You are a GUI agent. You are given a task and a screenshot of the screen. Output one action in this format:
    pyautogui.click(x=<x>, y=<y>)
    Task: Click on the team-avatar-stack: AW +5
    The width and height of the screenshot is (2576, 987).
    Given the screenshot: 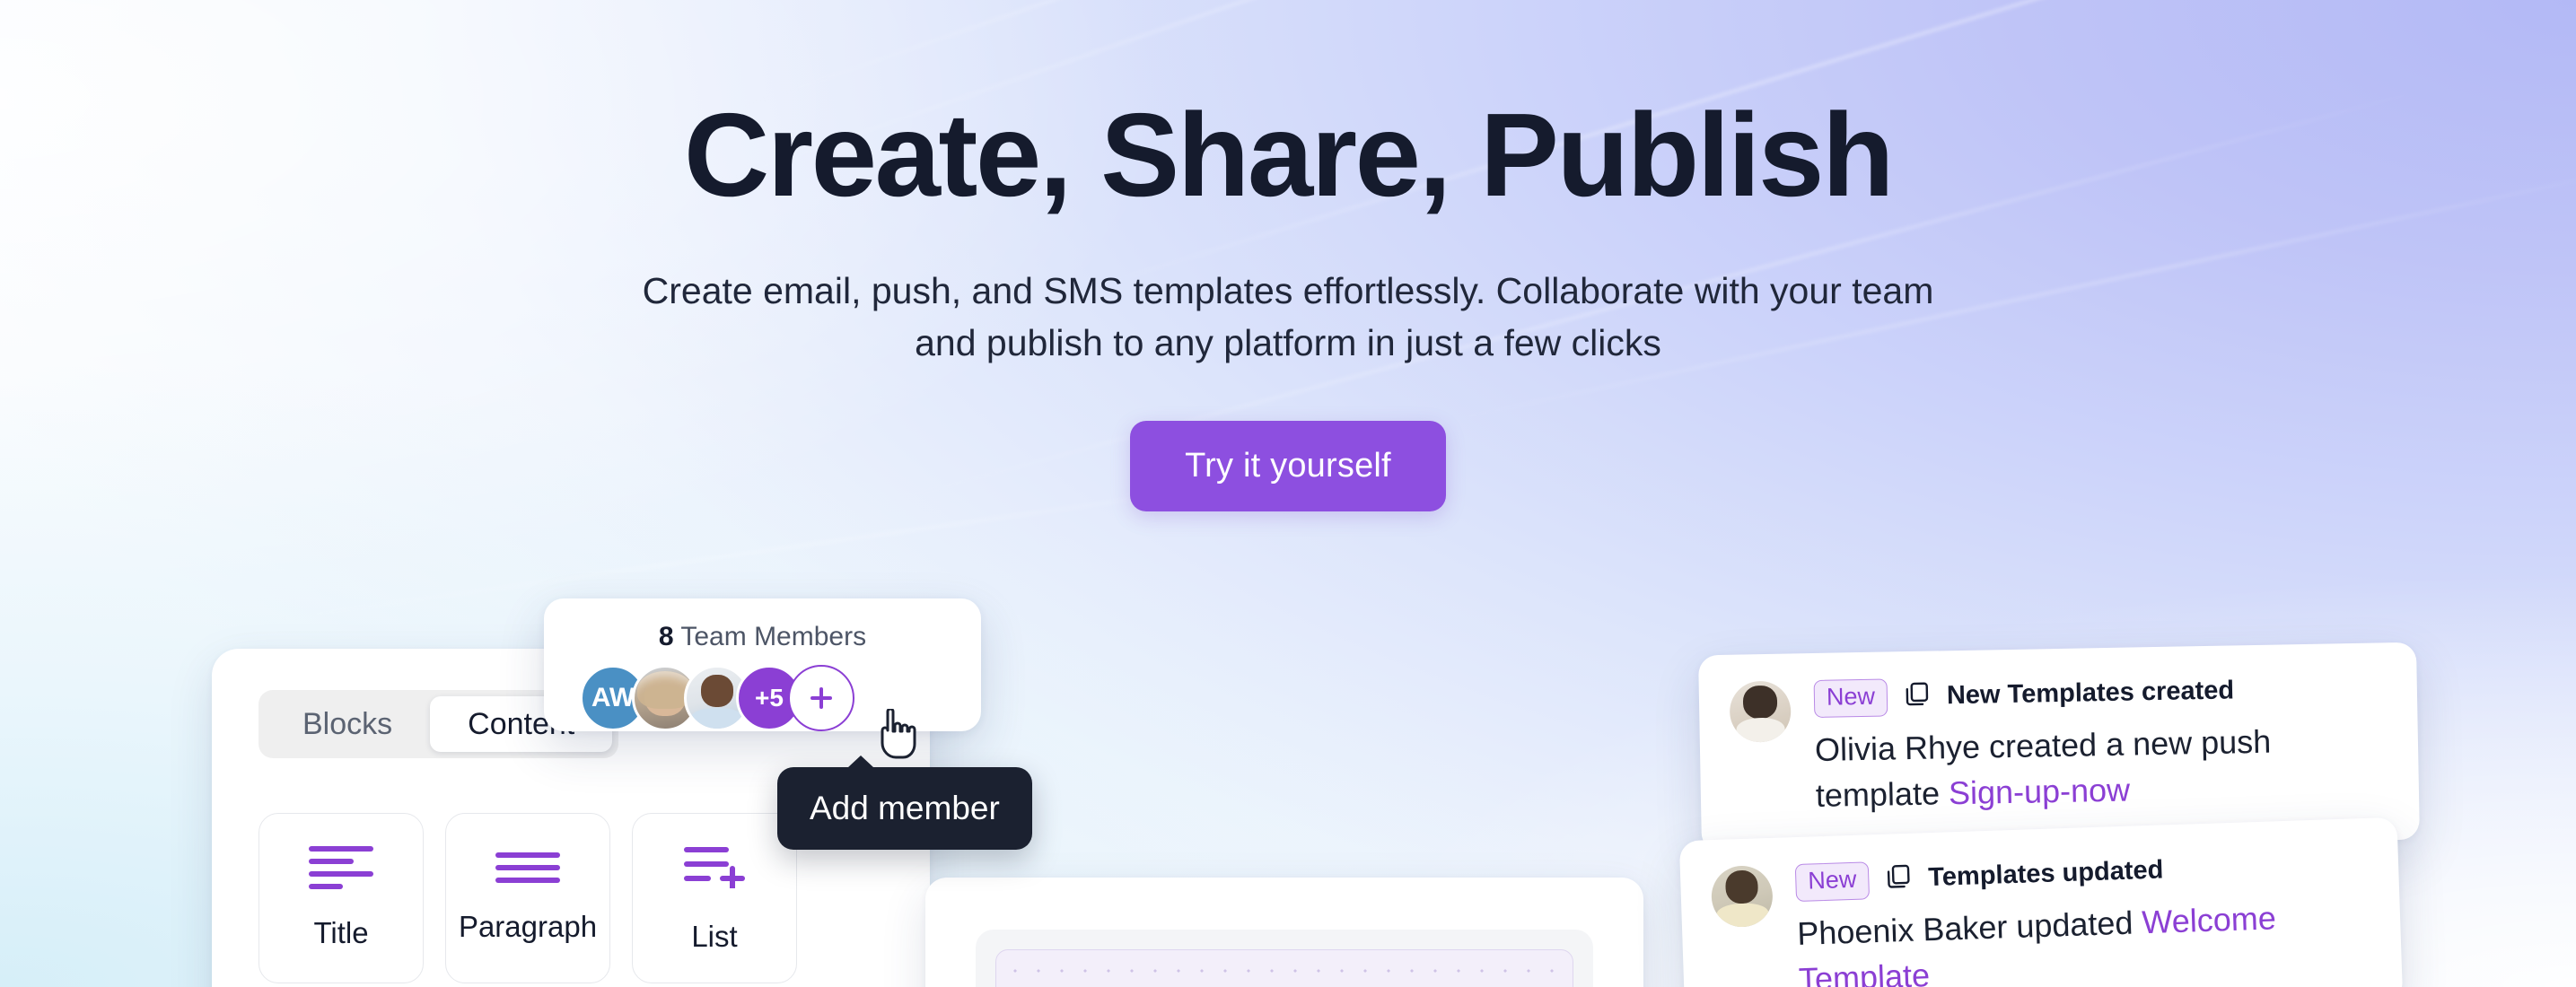 What is the action you would take?
    pyautogui.click(x=717, y=698)
    